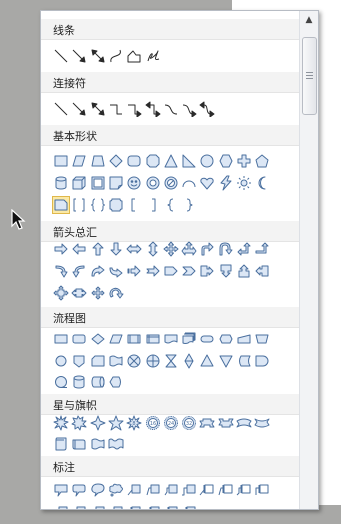  Describe the element at coordinates (171, 249) in the screenshot. I see `quad-arrow-icon` at that location.